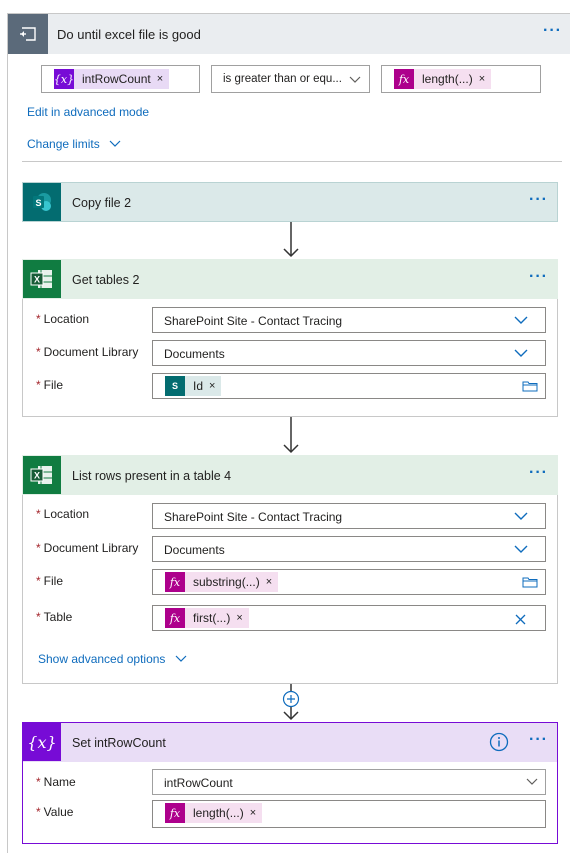 Image resolution: width=570 pixels, height=853 pixels. I want to click on table-expression-token-label: first(...), so click(212, 618).